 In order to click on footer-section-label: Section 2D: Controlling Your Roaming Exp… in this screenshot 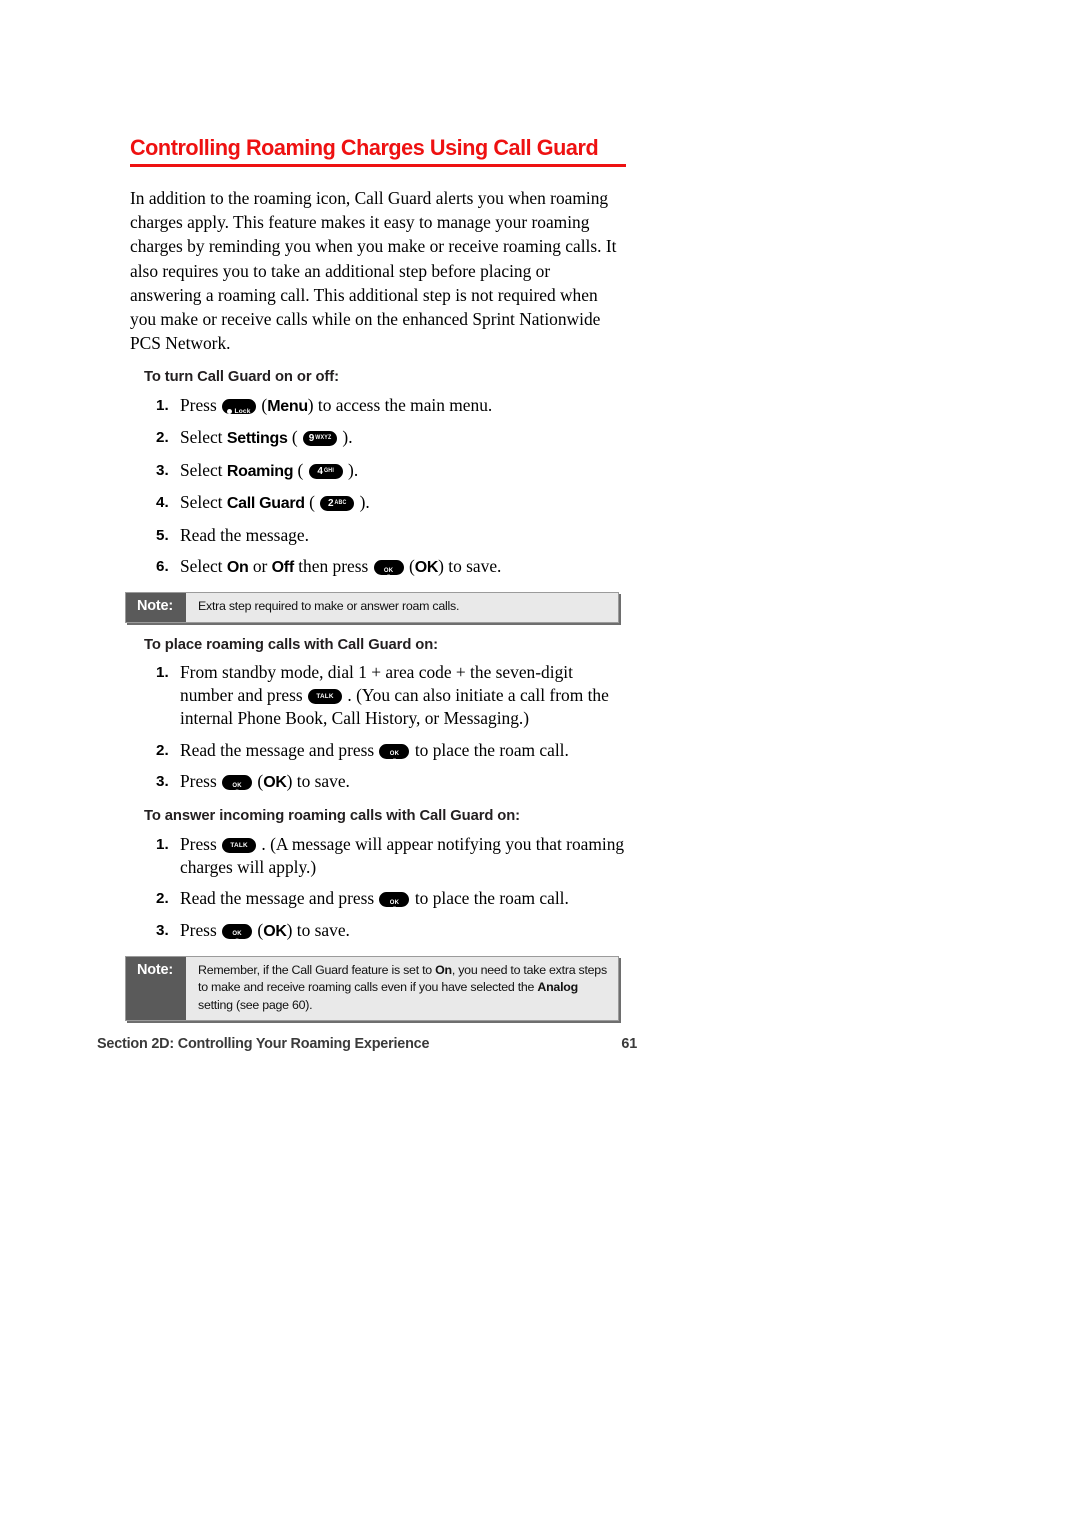, I will do `click(263, 1044)`.